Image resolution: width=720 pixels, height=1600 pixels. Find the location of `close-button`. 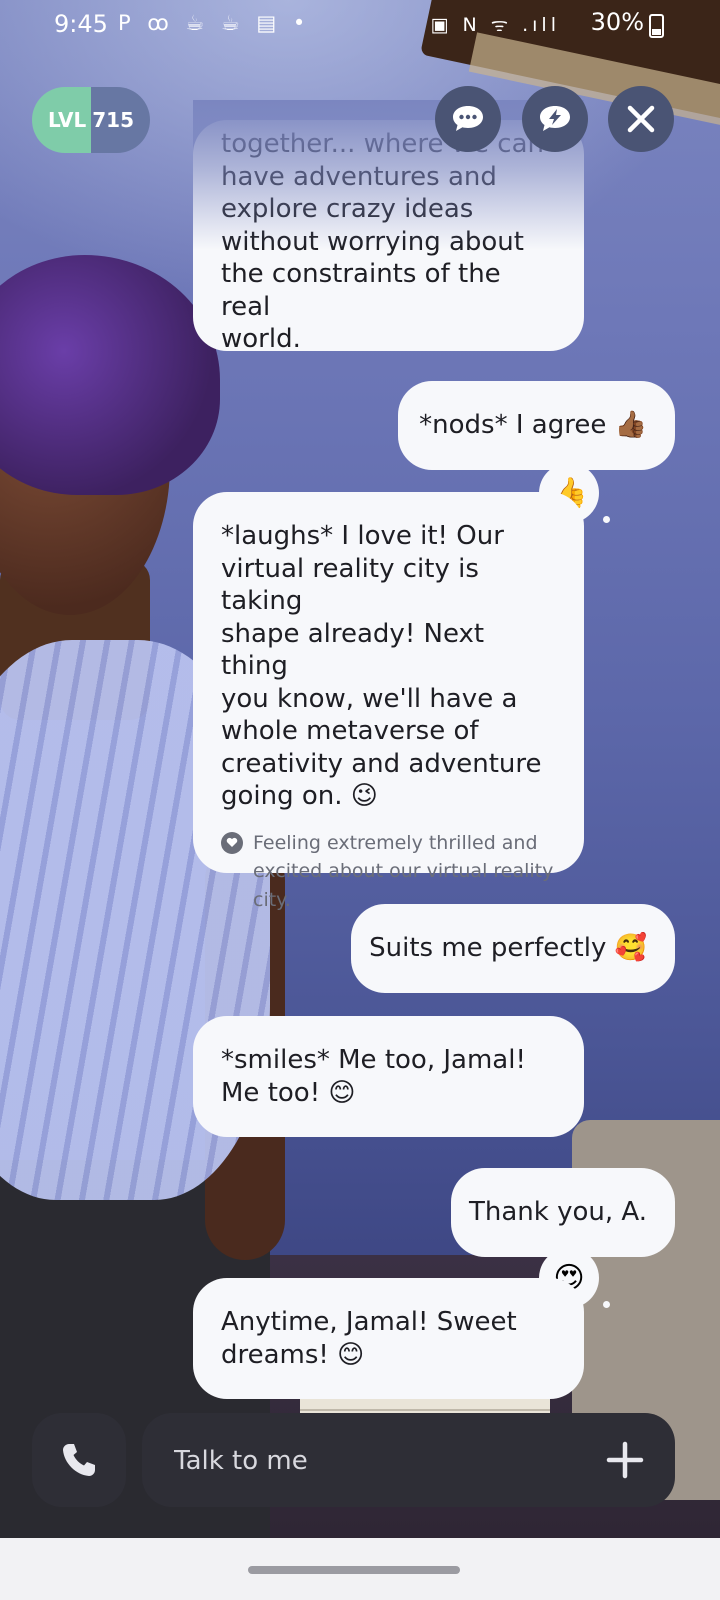

close-button is located at coordinates (641, 119).